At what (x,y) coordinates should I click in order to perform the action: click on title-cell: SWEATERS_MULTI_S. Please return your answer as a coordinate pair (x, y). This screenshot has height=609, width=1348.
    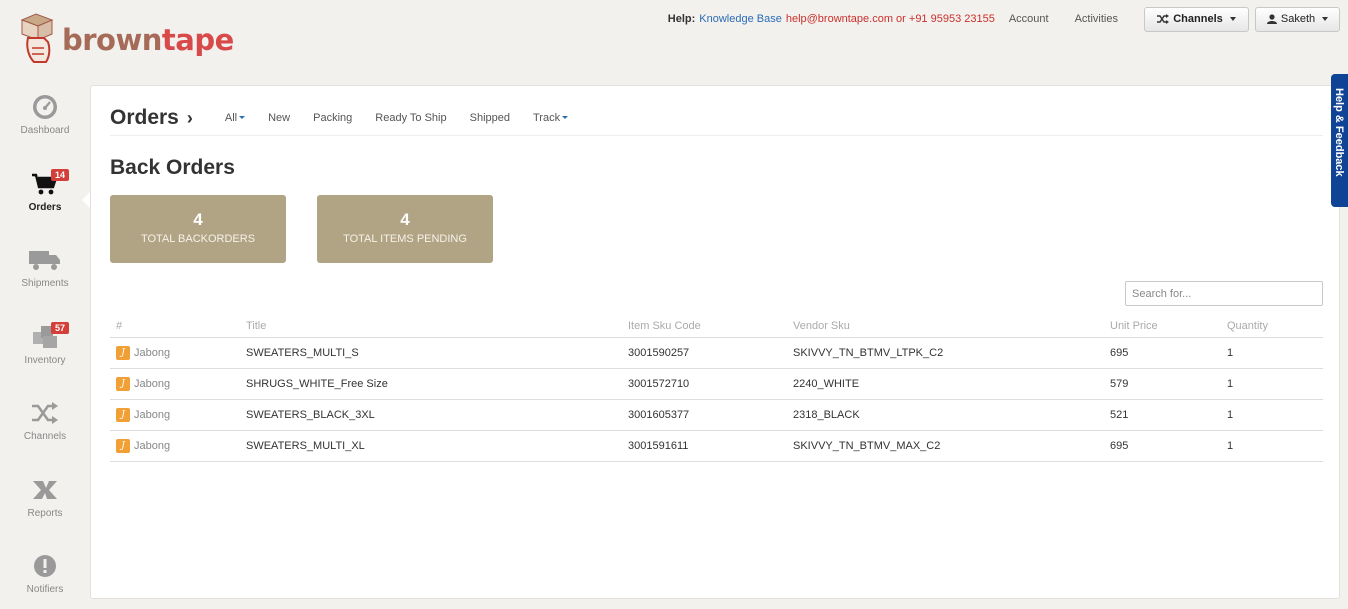
    Looking at the image, I should click on (431, 353).